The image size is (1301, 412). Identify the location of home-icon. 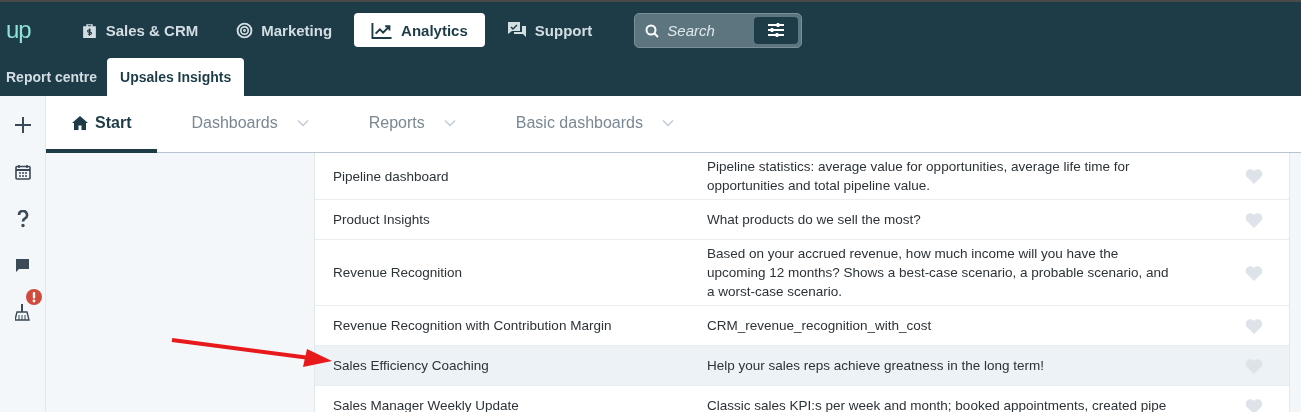
(80, 122).